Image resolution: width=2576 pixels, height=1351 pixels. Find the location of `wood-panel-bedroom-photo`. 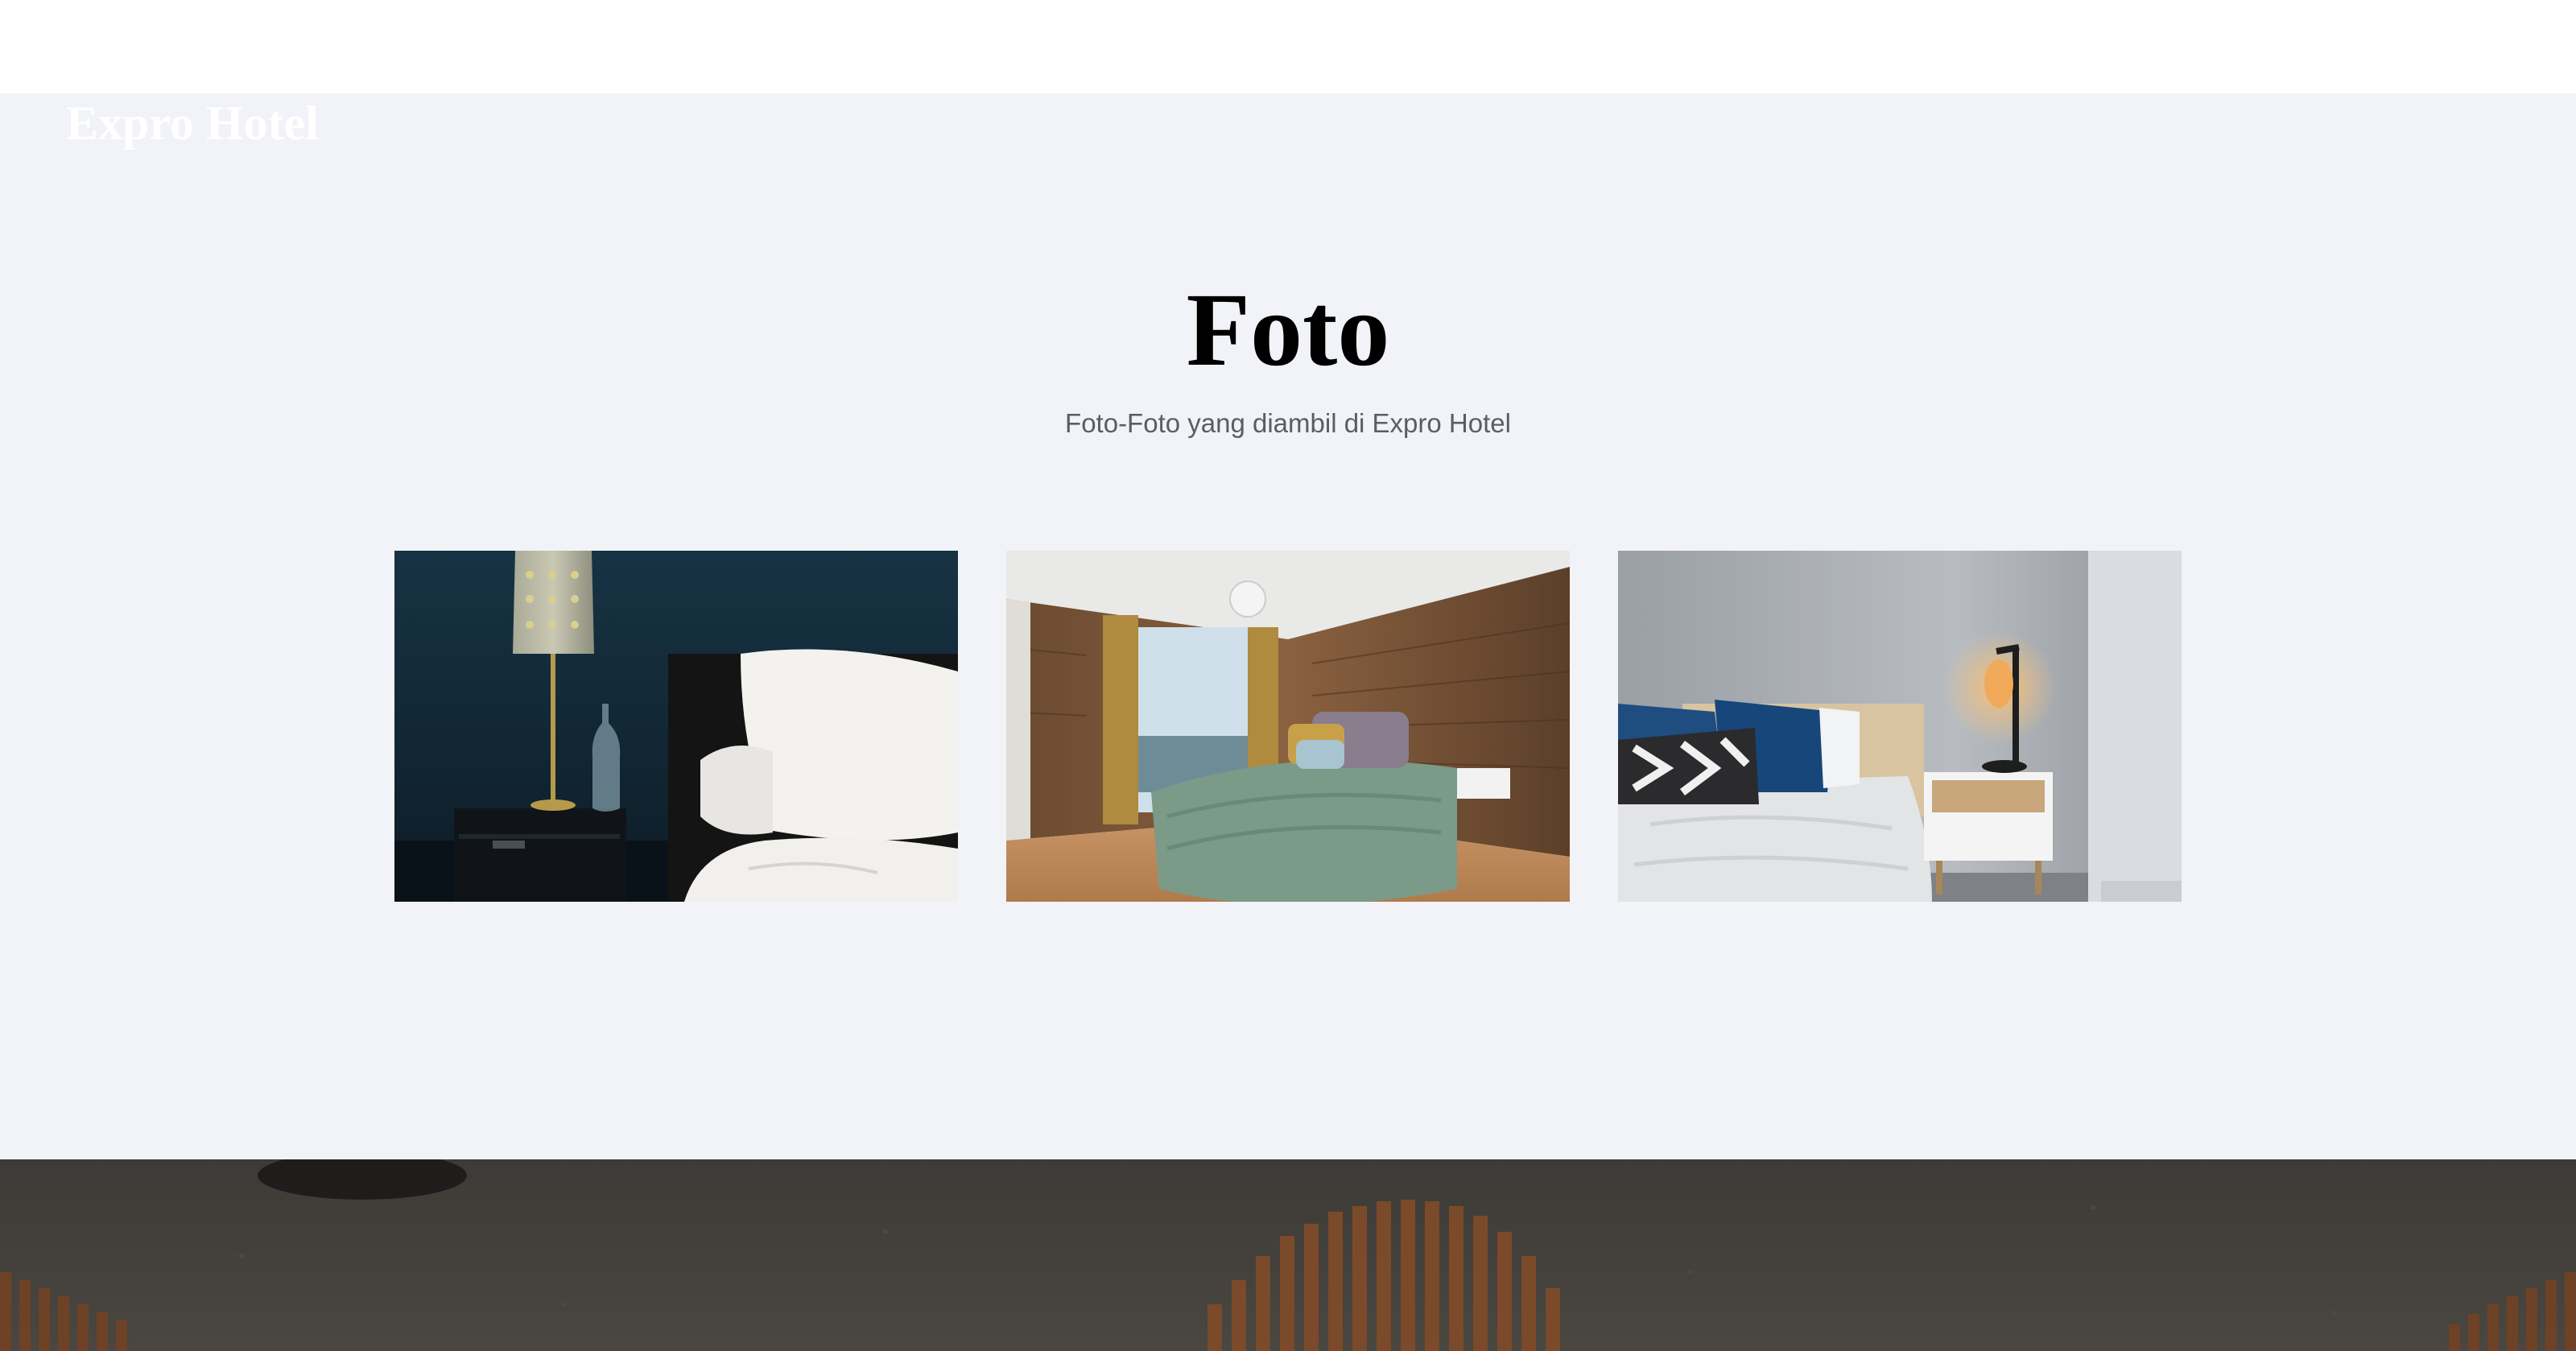

wood-panel-bedroom-photo is located at coordinates (1288, 726).